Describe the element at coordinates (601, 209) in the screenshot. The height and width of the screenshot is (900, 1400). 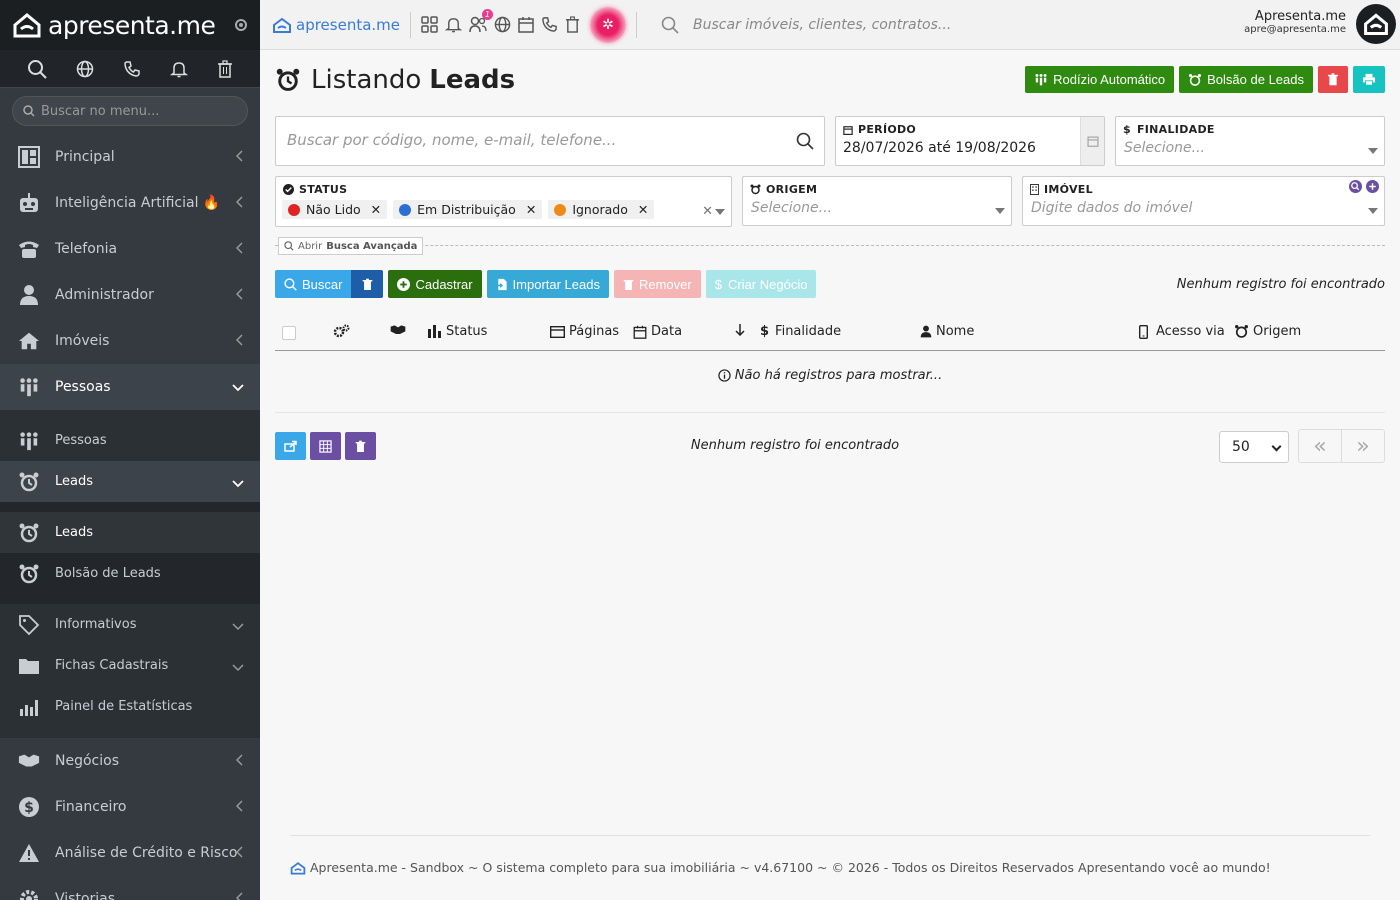
I see `status-tag-ignorado: Ignorado ✕` at that location.